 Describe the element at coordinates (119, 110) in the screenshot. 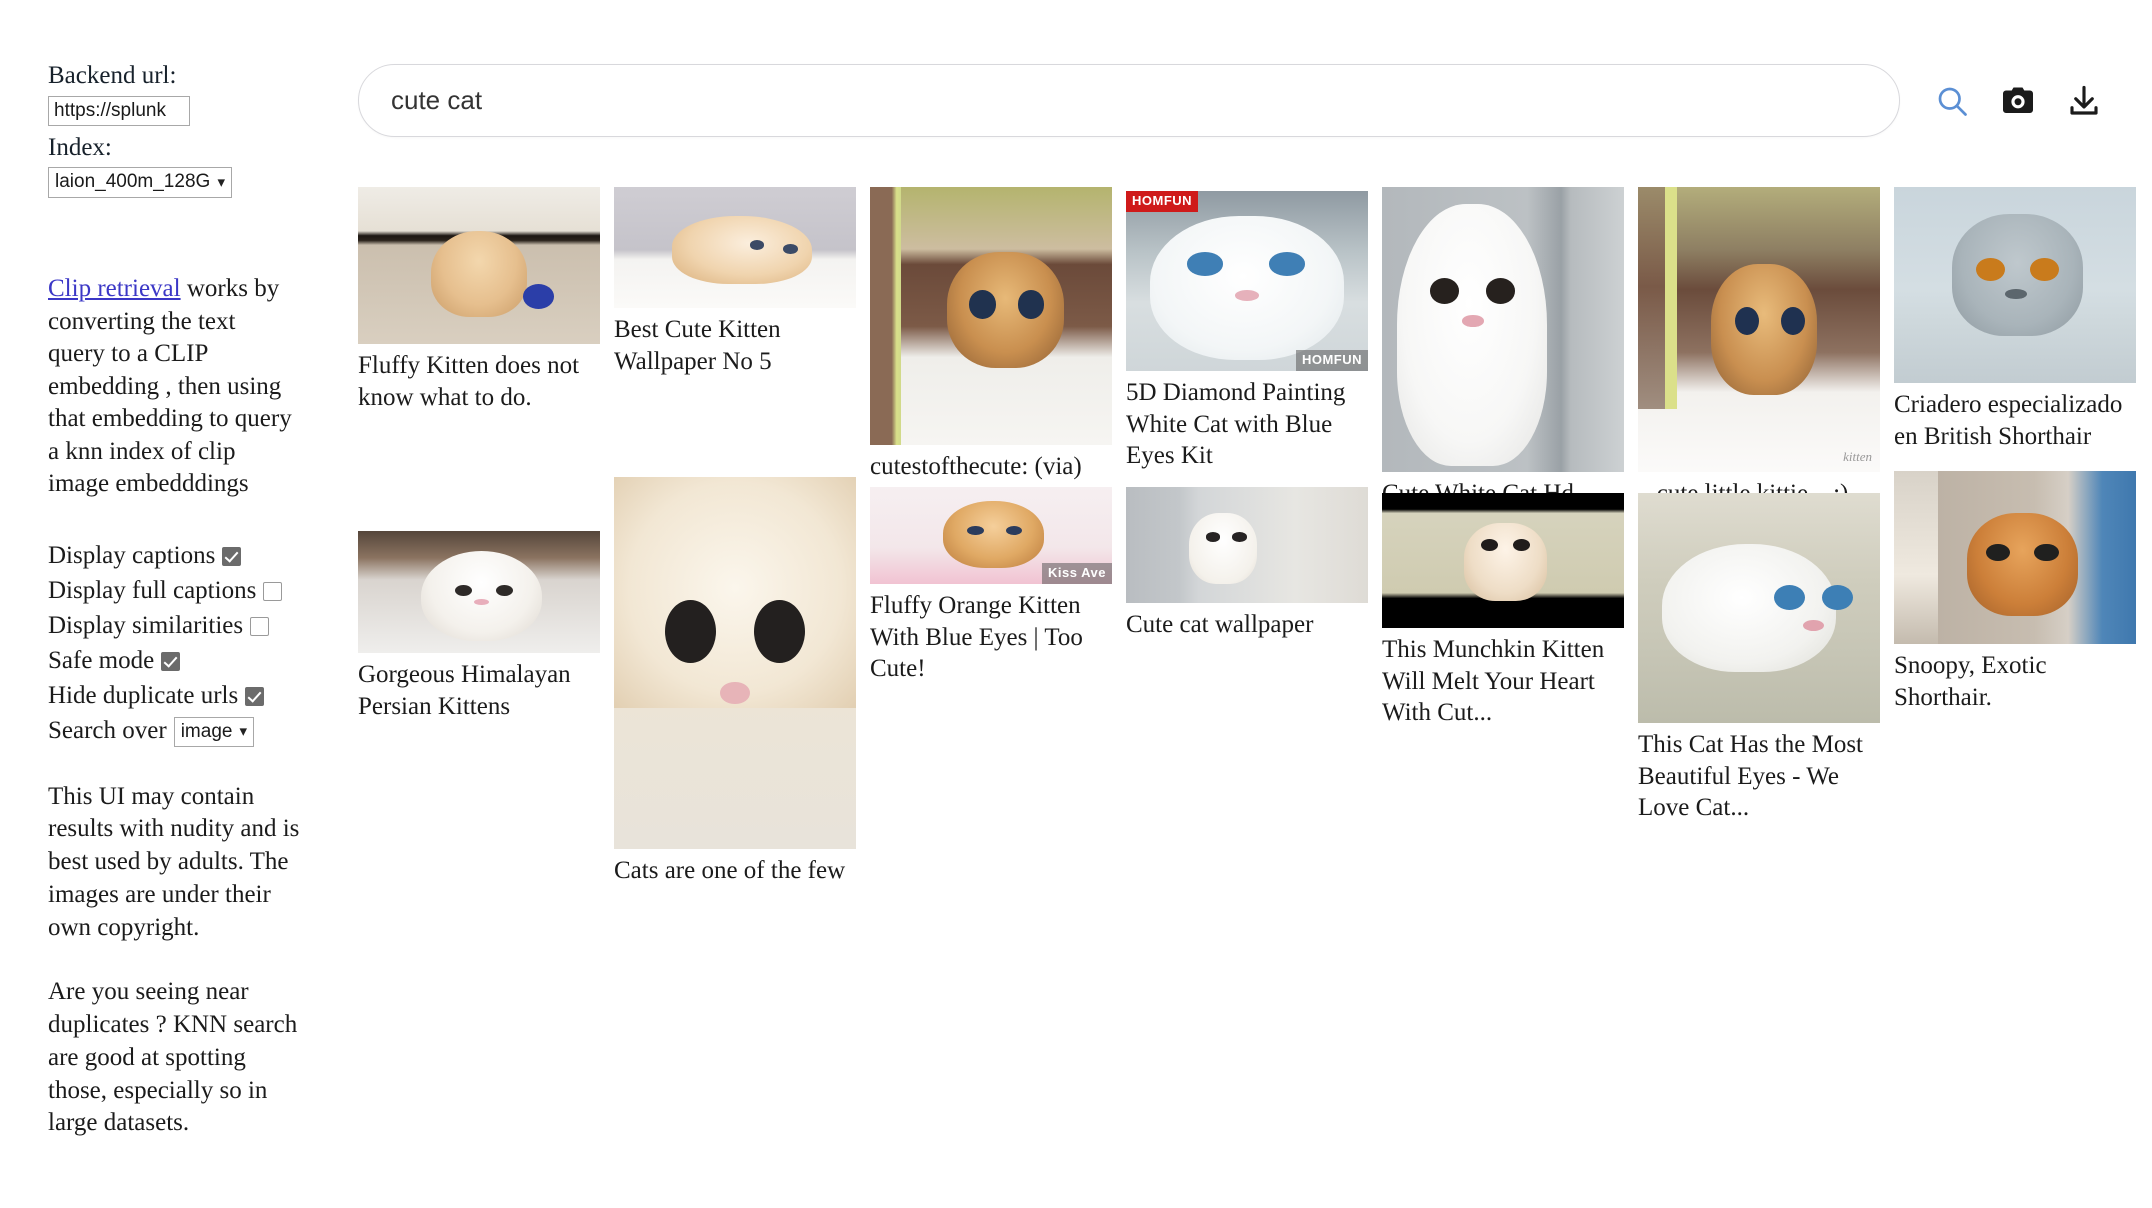

I see `backend-url-input: https://splunk` at that location.